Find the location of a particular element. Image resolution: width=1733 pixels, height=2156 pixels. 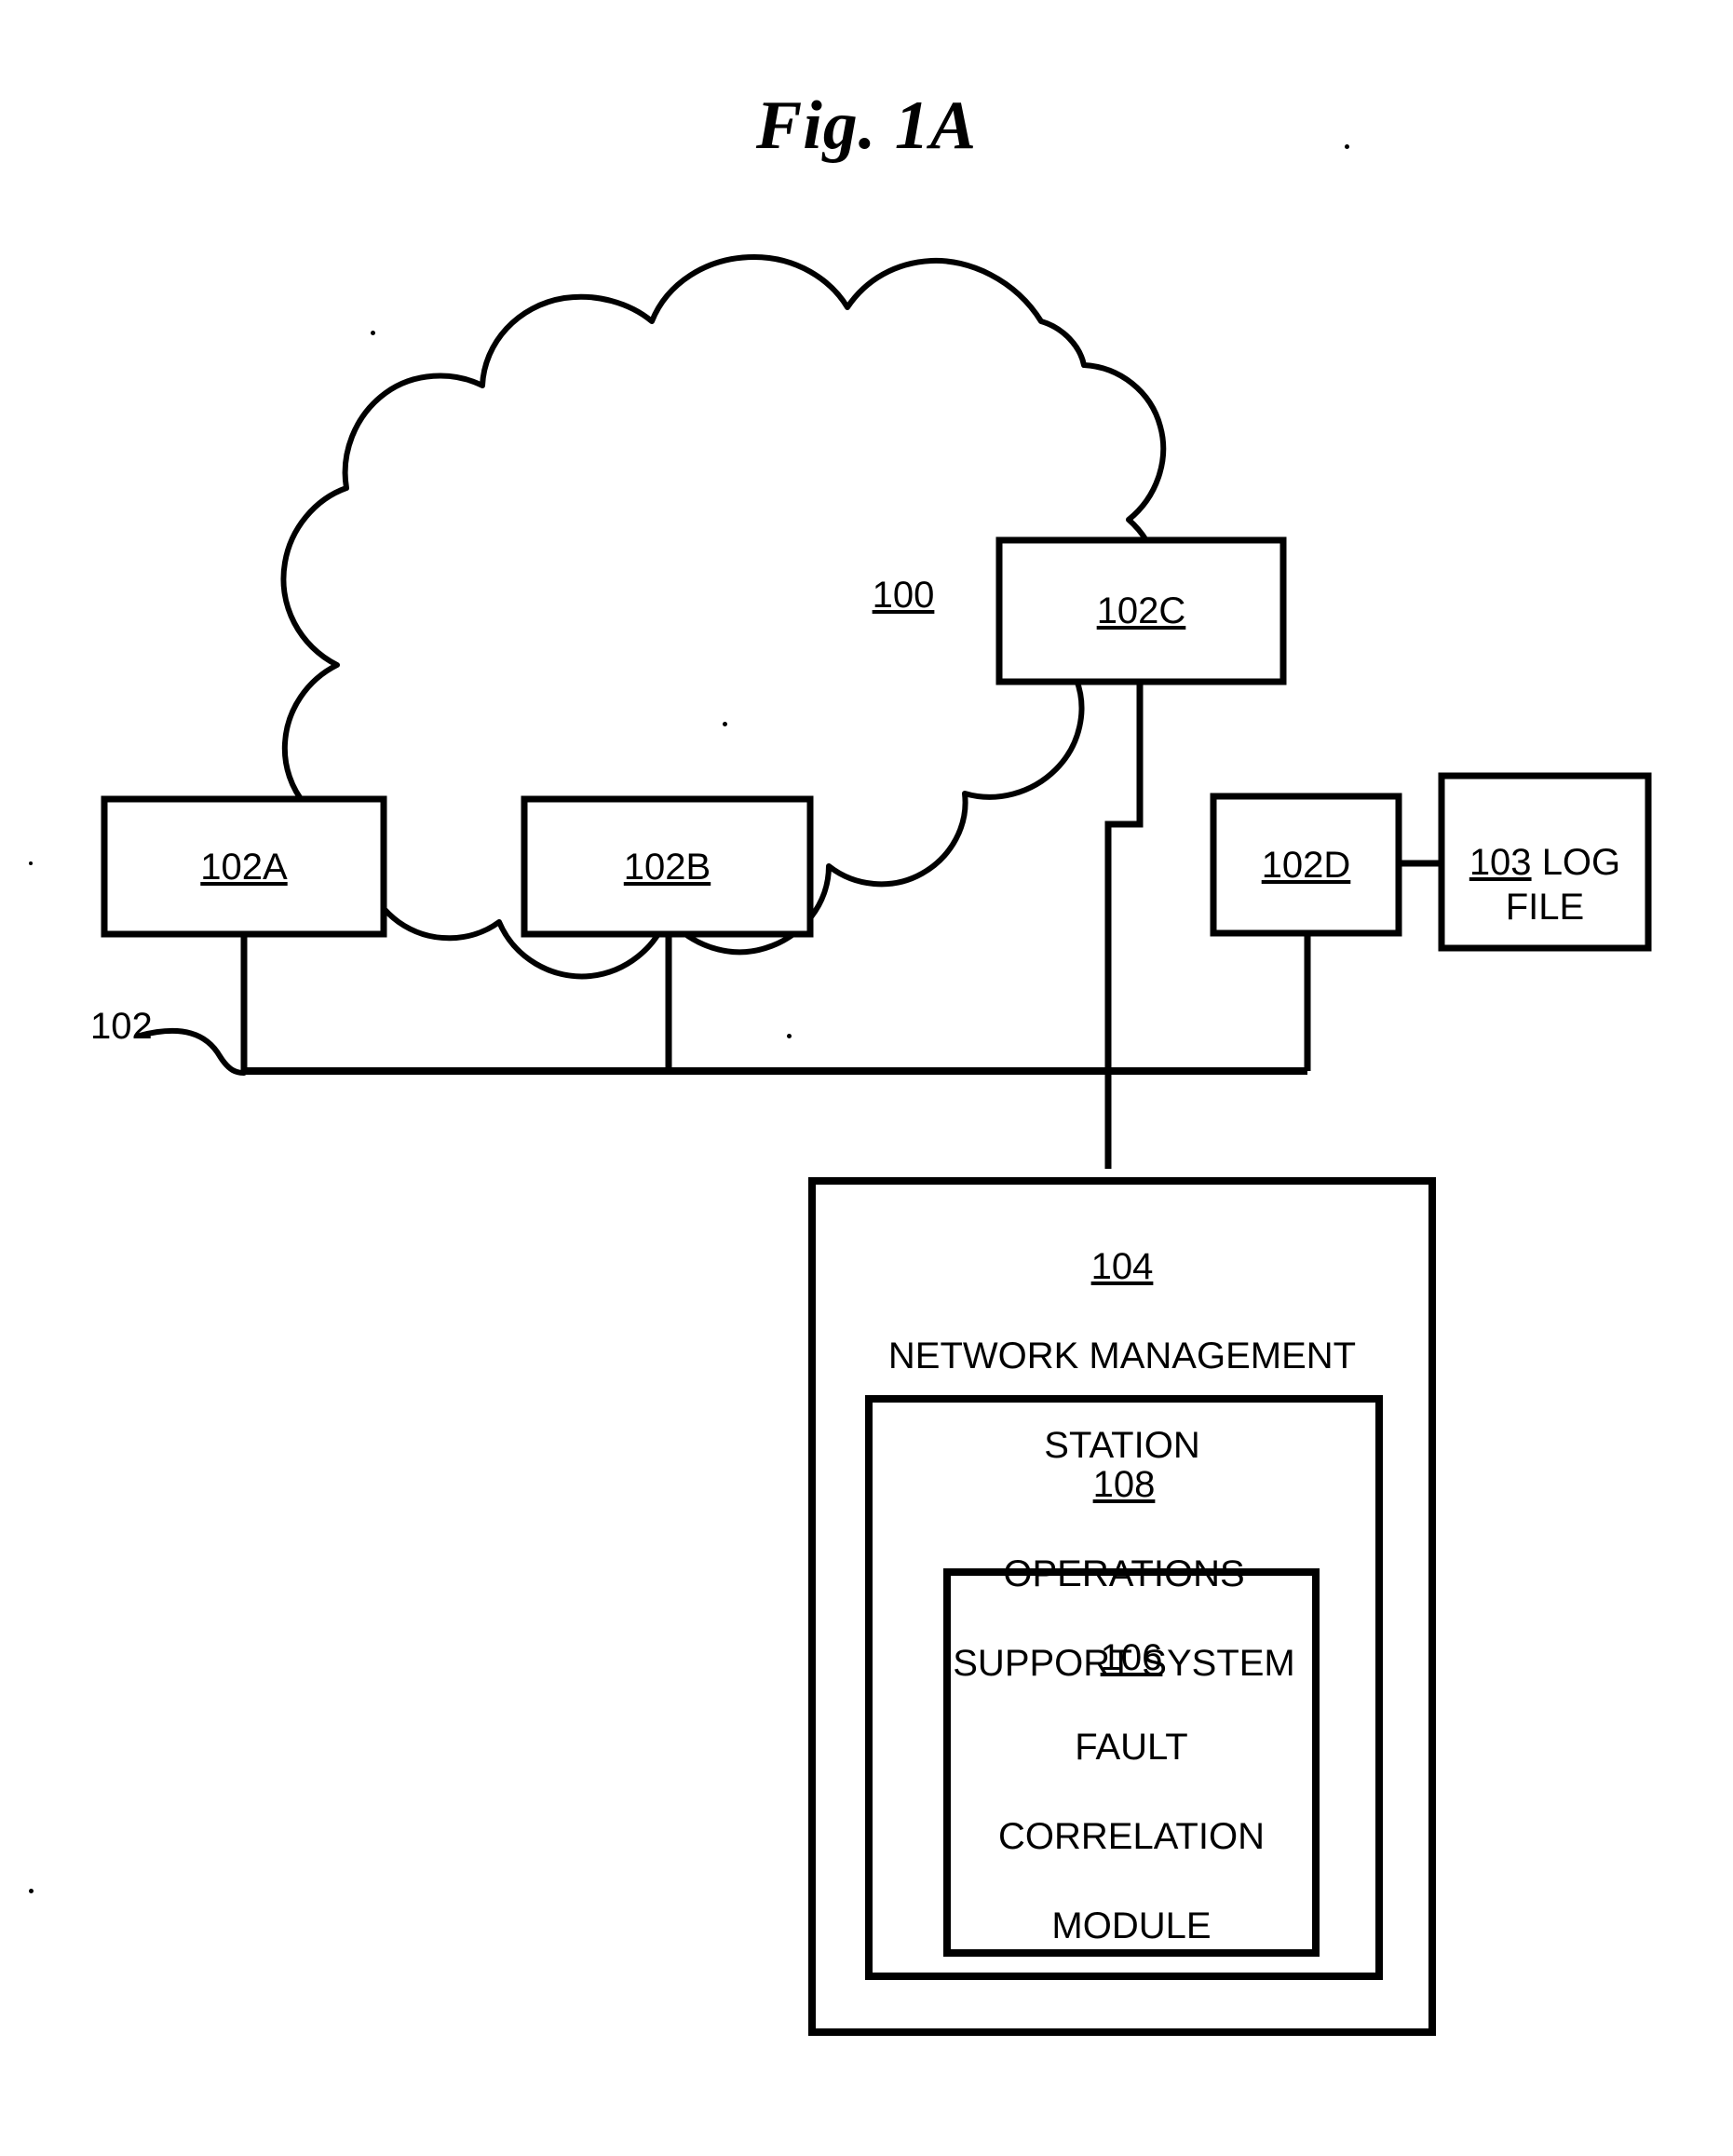

oss-label-line-1: OPERATIONS is located at coordinates (1124, 1573).